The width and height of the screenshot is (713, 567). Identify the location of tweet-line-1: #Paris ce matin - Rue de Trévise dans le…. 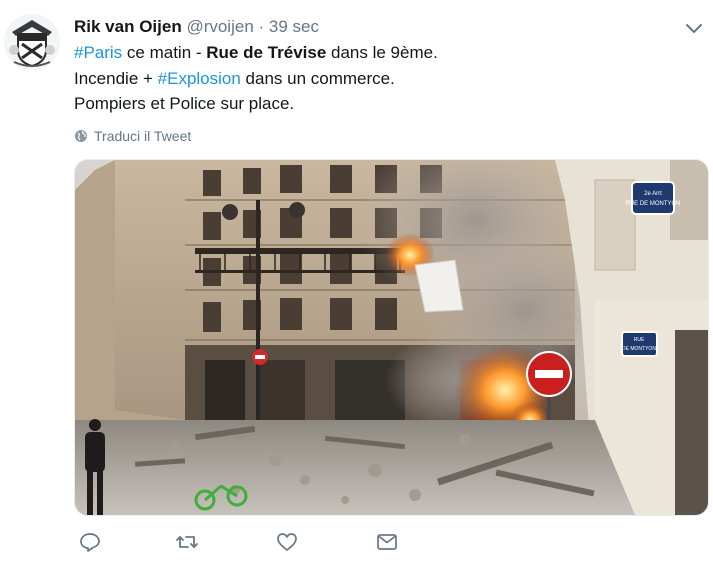
(384, 53).